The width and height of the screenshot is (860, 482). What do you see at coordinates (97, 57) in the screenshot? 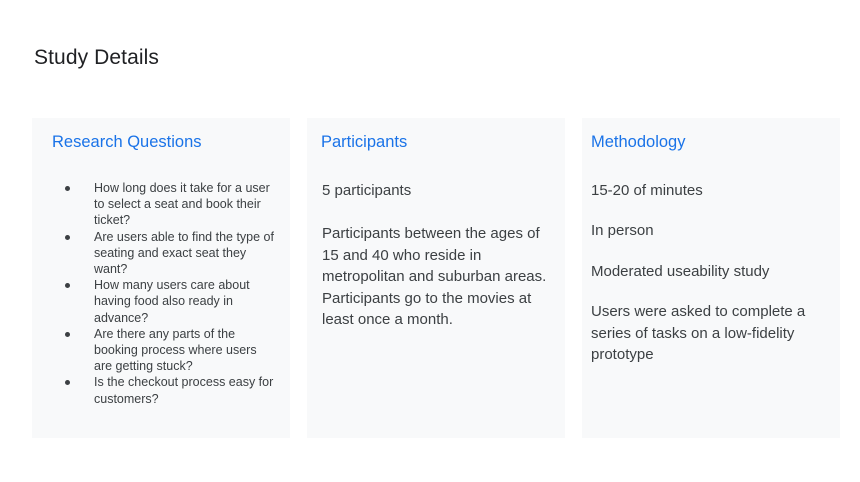
I see `page-title: Study Details` at bounding box center [97, 57].